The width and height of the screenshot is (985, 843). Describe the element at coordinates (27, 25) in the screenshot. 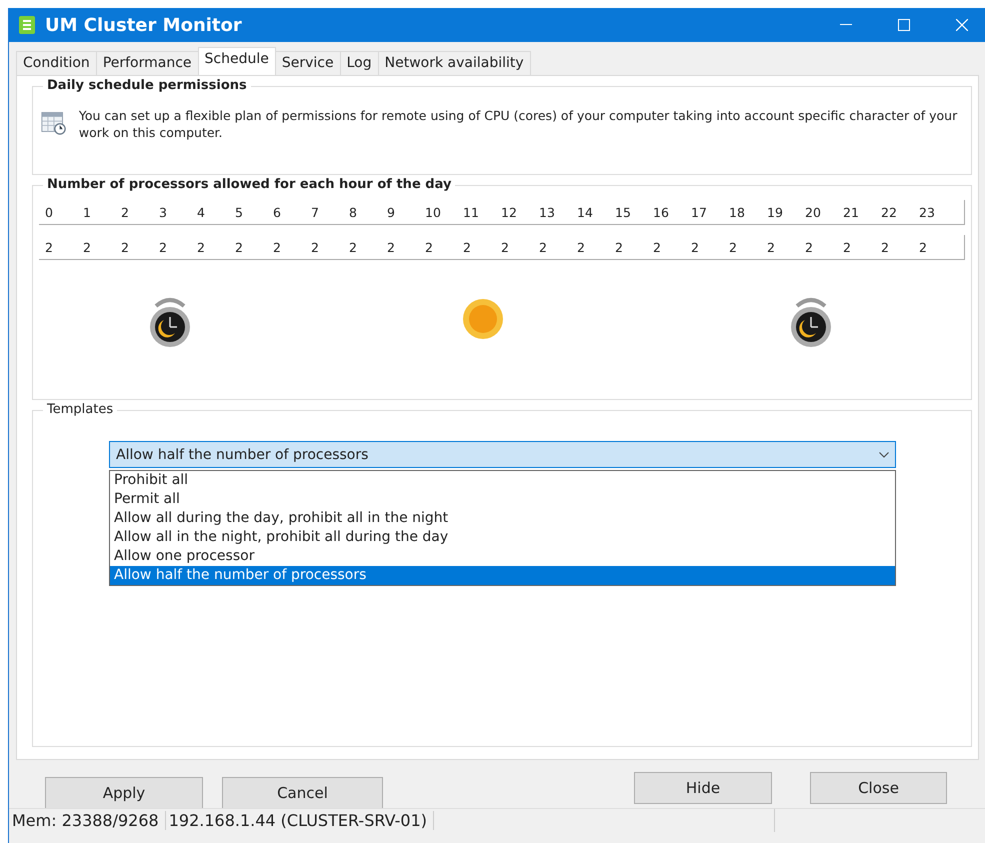

I see `app-icon` at that location.